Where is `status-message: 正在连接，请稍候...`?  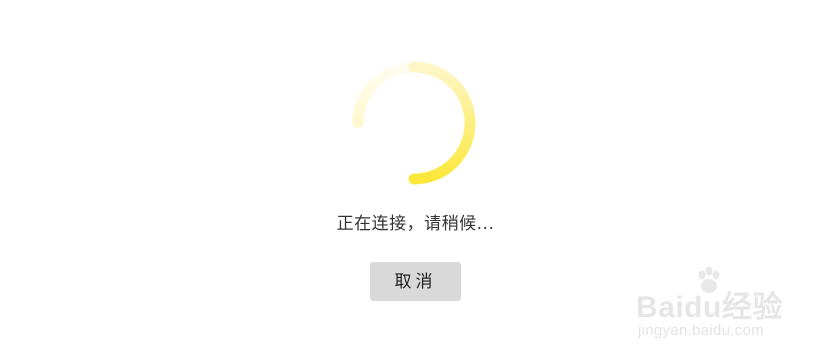 status-message: 正在连接，请稍候... is located at coordinates (415, 224).